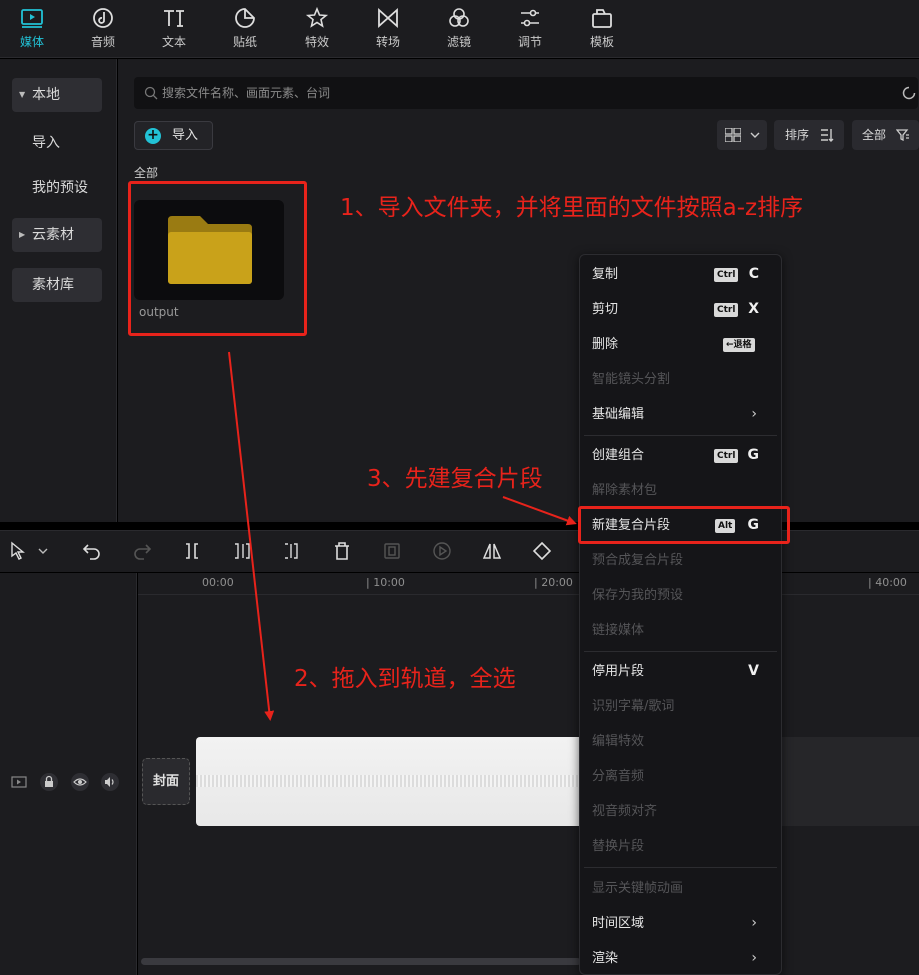 This screenshot has height=975, width=919. What do you see at coordinates (492, 551) in the screenshot?
I see `mirror-icon` at bounding box center [492, 551].